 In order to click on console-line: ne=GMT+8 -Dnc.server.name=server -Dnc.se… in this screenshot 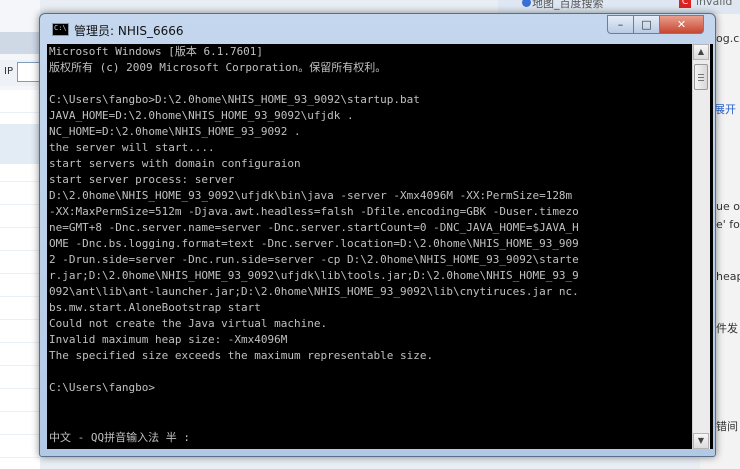, I will do `click(314, 227)`.